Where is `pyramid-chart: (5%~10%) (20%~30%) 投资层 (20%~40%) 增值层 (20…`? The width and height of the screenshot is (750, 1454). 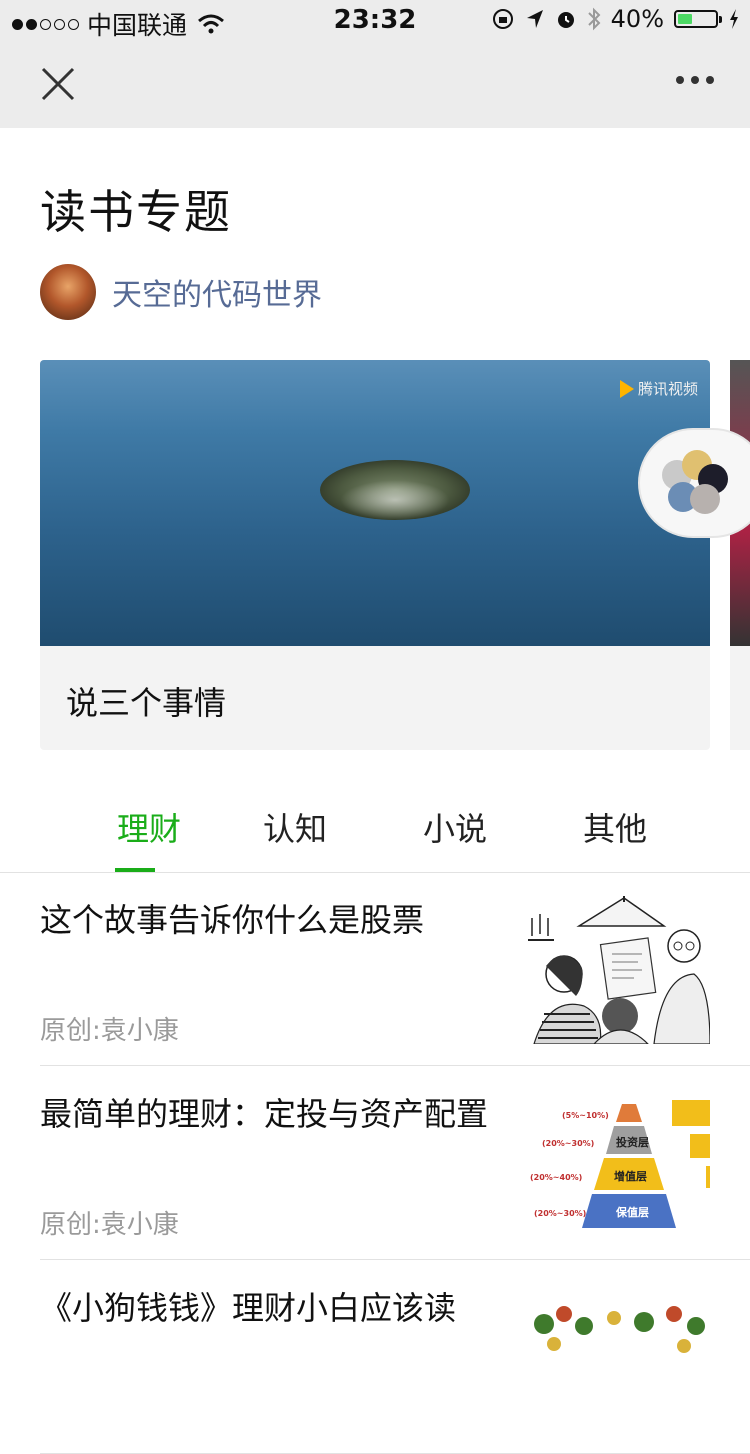
pyramid-chart: (5%~10%) (20%~30%) 投资层 (20%~40%) 增值层 (20… is located at coordinates (617, 1164).